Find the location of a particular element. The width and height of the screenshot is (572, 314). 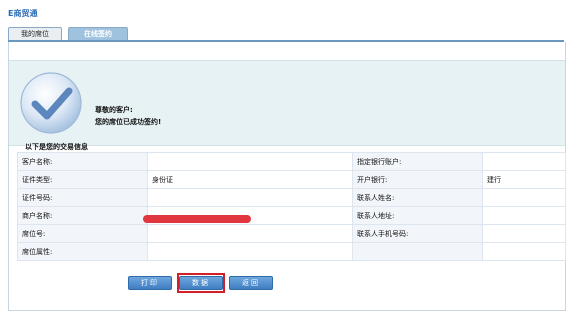

field-label: 联系人手机号码: is located at coordinates (417, 233).